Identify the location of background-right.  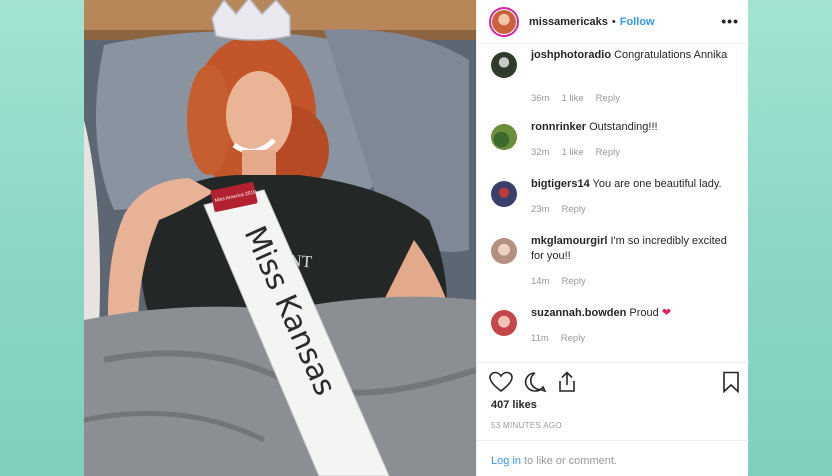
(790, 238).